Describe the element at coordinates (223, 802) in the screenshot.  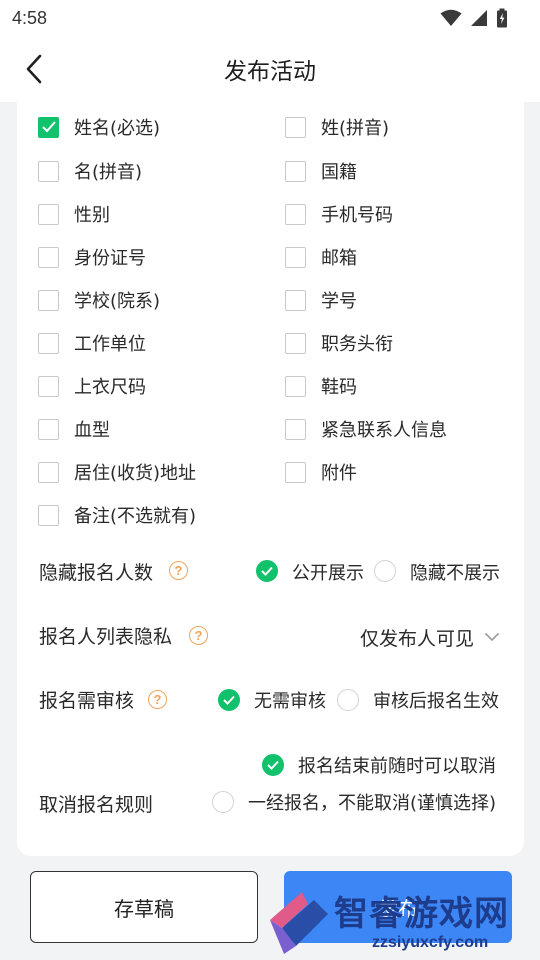
I see `radio-no-cancel` at that location.